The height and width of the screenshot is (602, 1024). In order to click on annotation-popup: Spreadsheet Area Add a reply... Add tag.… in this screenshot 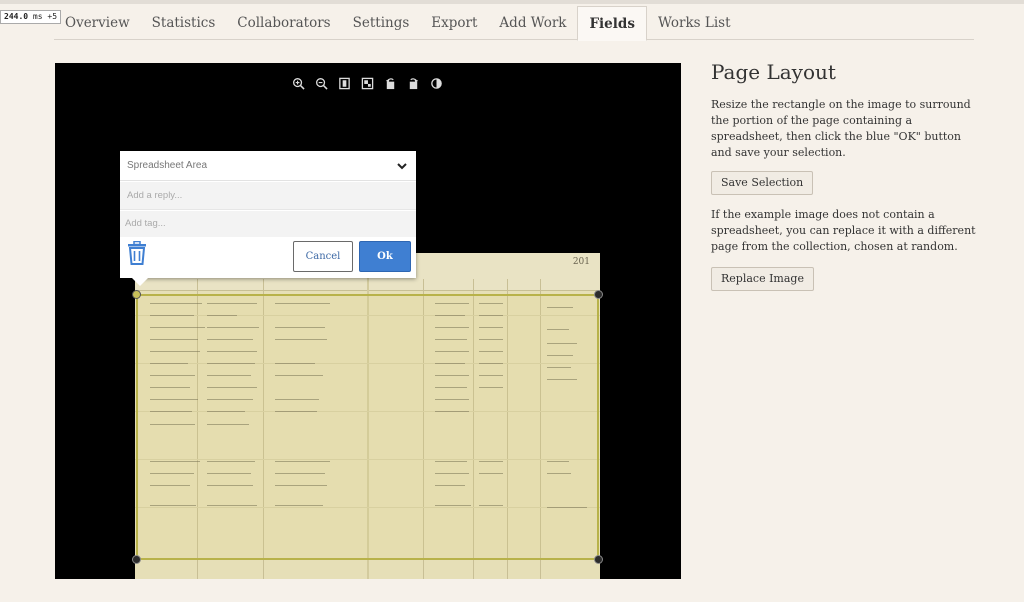, I will do `click(268, 218)`.